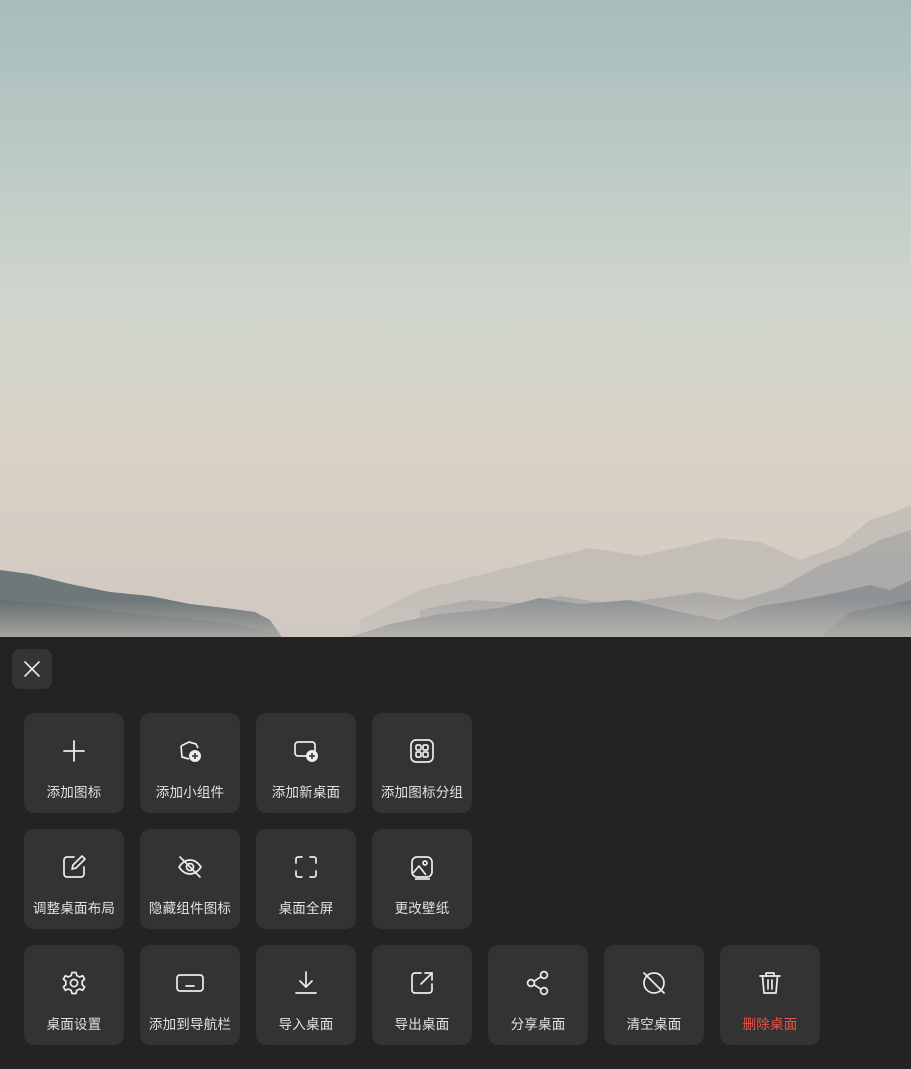 The width and height of the screenshot is (911, 1069). What do you see at coordinates (422, 793) in the screenshot?
I see `add-icon-group-label: 添加图标分组` at bounding box center [422, 793].